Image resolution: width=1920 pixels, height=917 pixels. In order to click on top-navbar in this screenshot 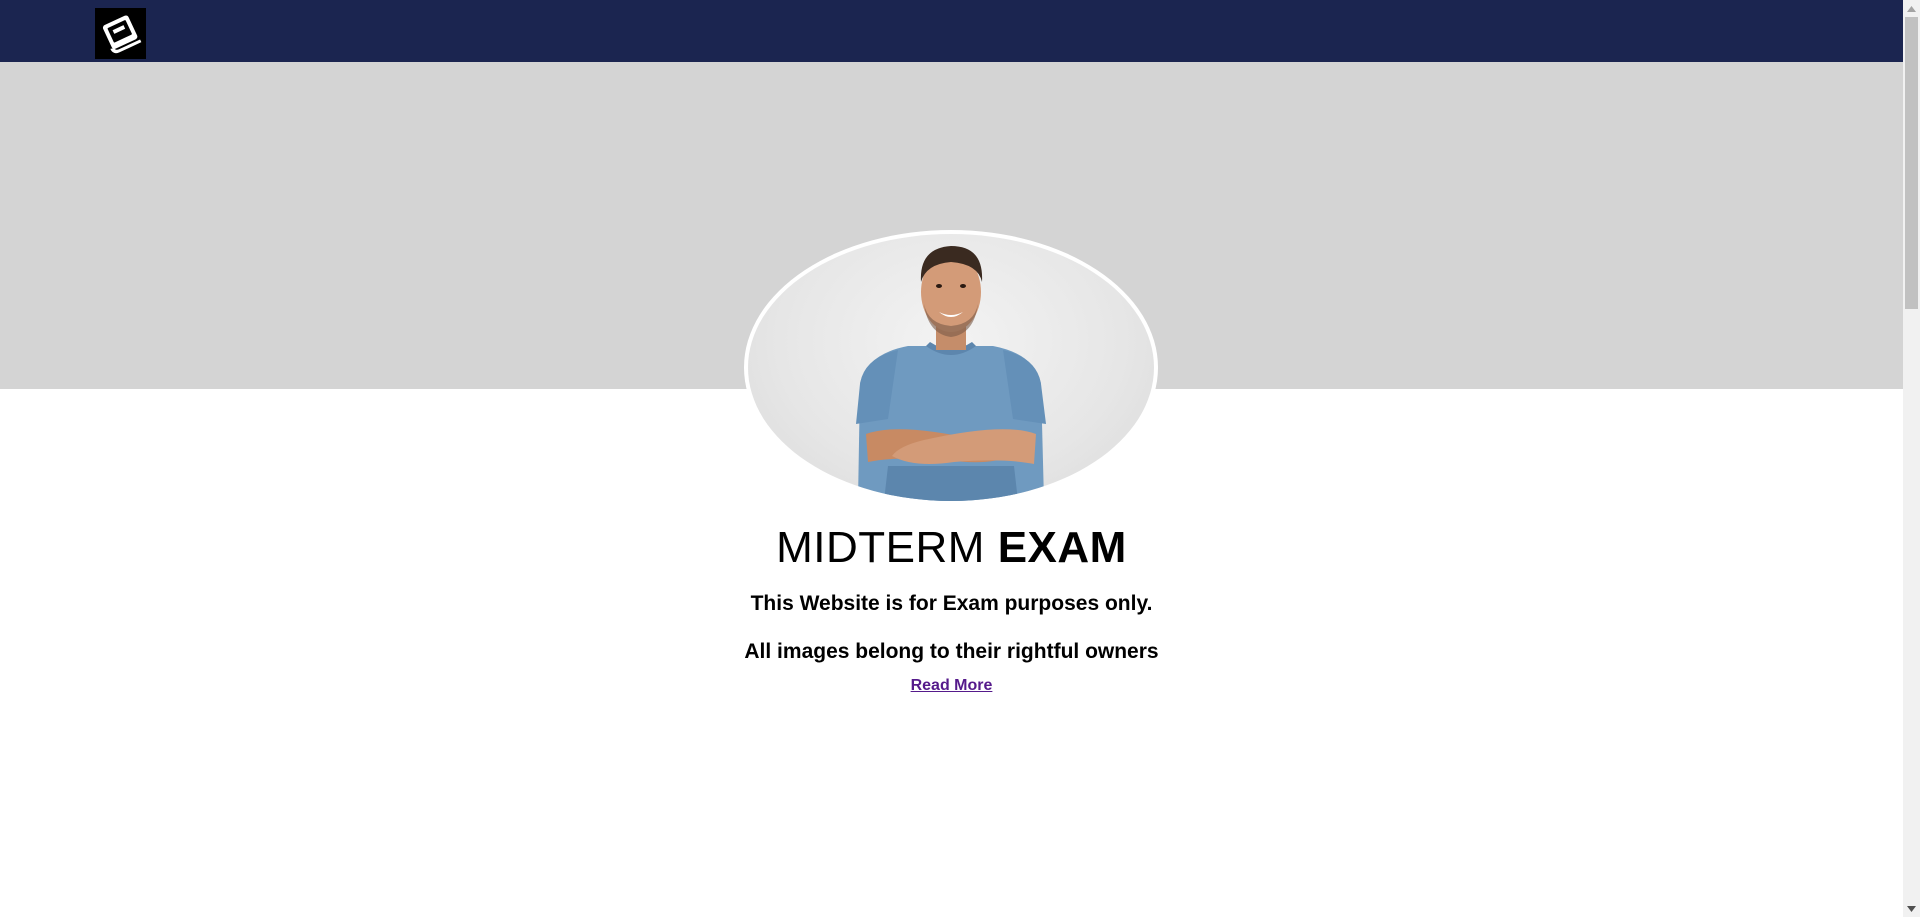, I will do `click(951, 31)`.